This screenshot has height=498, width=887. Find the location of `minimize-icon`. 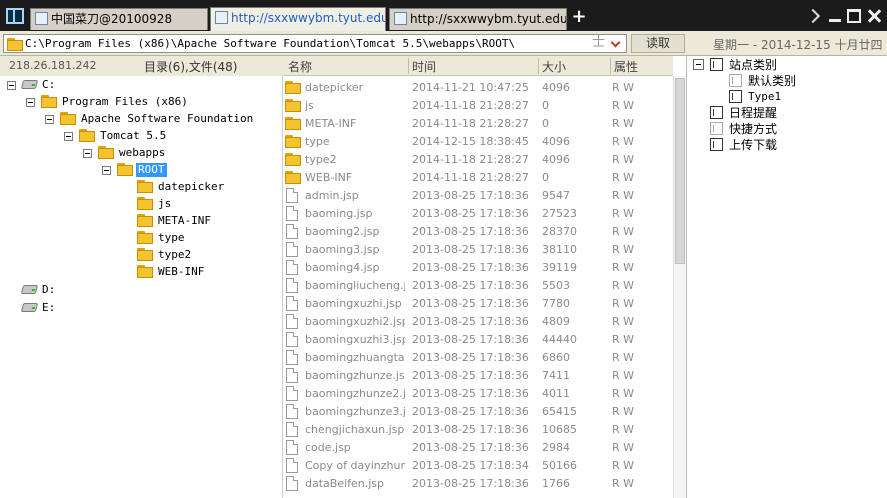

minimize-icon is located at coordinates (835, 16).